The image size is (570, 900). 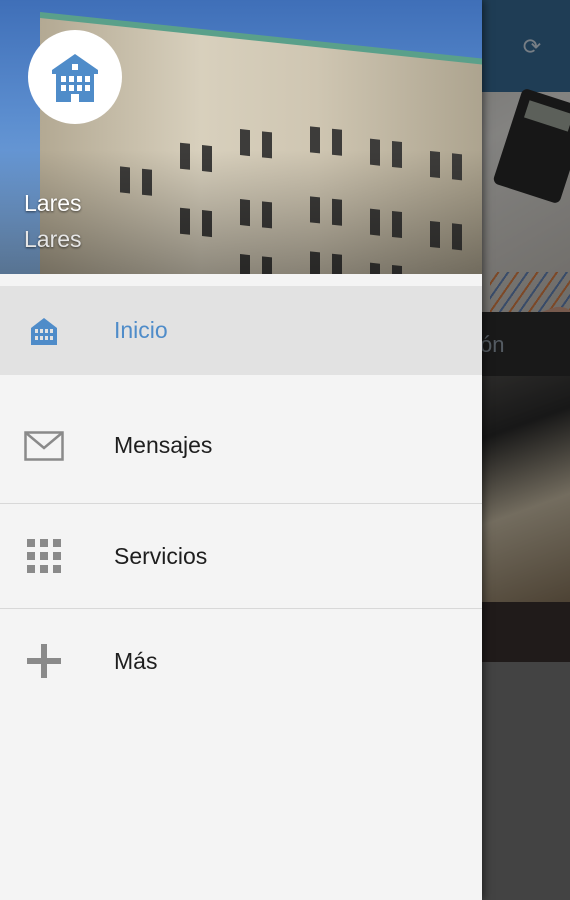 What do you see at coordinates (241, 556) in the screenshot?
I see `menu-item-servicios: Servicios` at bounding box center [241, 556].